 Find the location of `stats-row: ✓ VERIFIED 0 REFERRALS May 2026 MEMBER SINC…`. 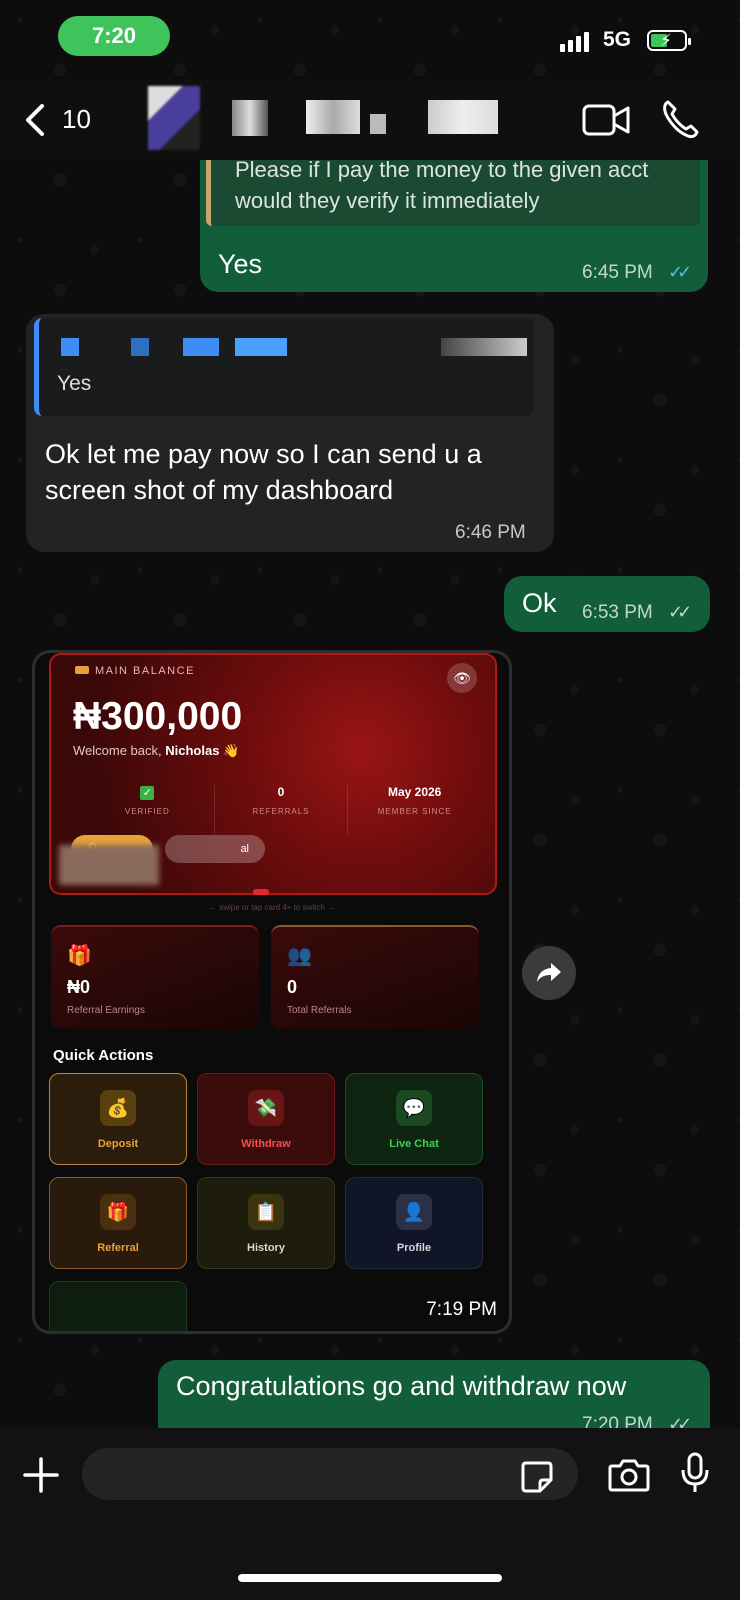

stats-row: ✓ VERIFIED 0 REFERRALS May 2026 MEMBER SINC… is located at coordinates (281, 810).